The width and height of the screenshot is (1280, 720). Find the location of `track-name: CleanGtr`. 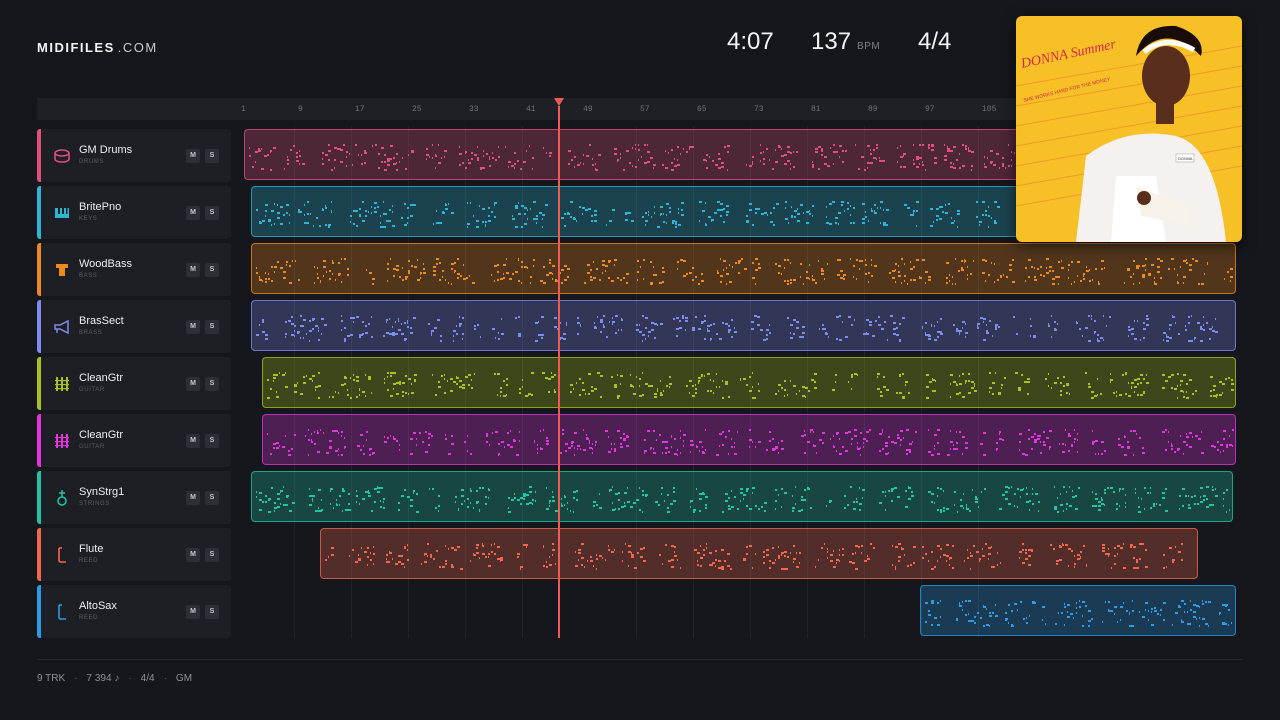

track-name: CleanGtr is located at coordinates (101, 378).